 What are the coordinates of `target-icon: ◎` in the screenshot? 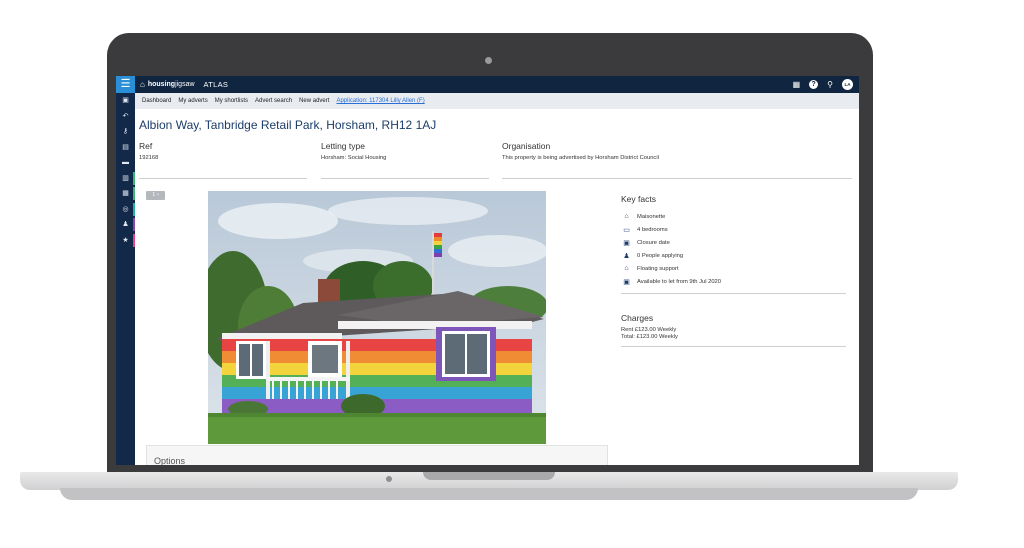 It's located at (125, 209).